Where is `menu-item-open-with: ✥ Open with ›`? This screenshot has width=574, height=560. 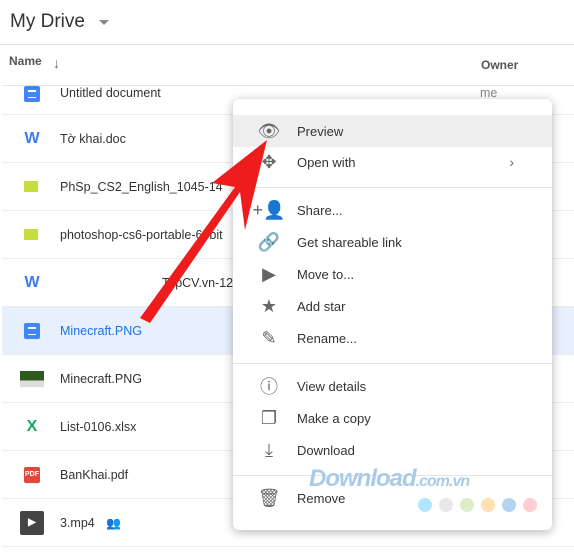
menu-item-open-with: ✥ Open with › is located at coordinates (392, 162).